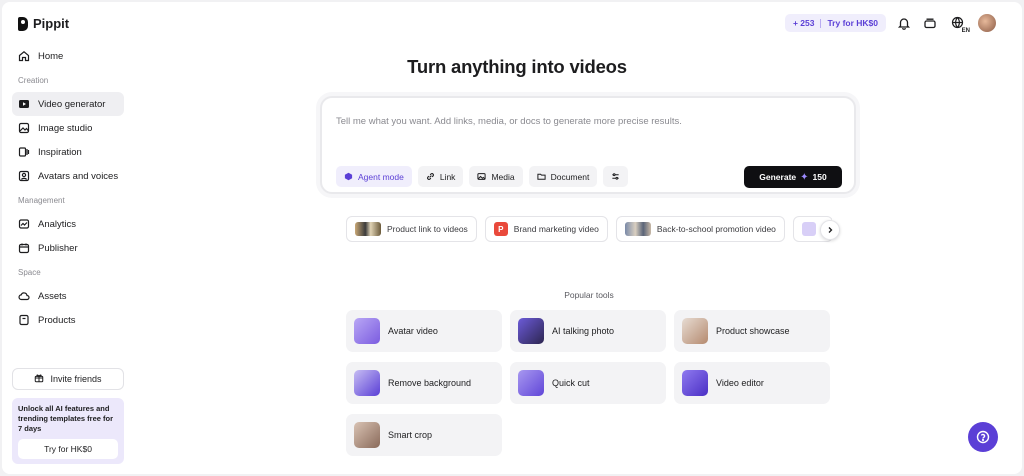  I want to click on media-button: Media, so click(496, 176).